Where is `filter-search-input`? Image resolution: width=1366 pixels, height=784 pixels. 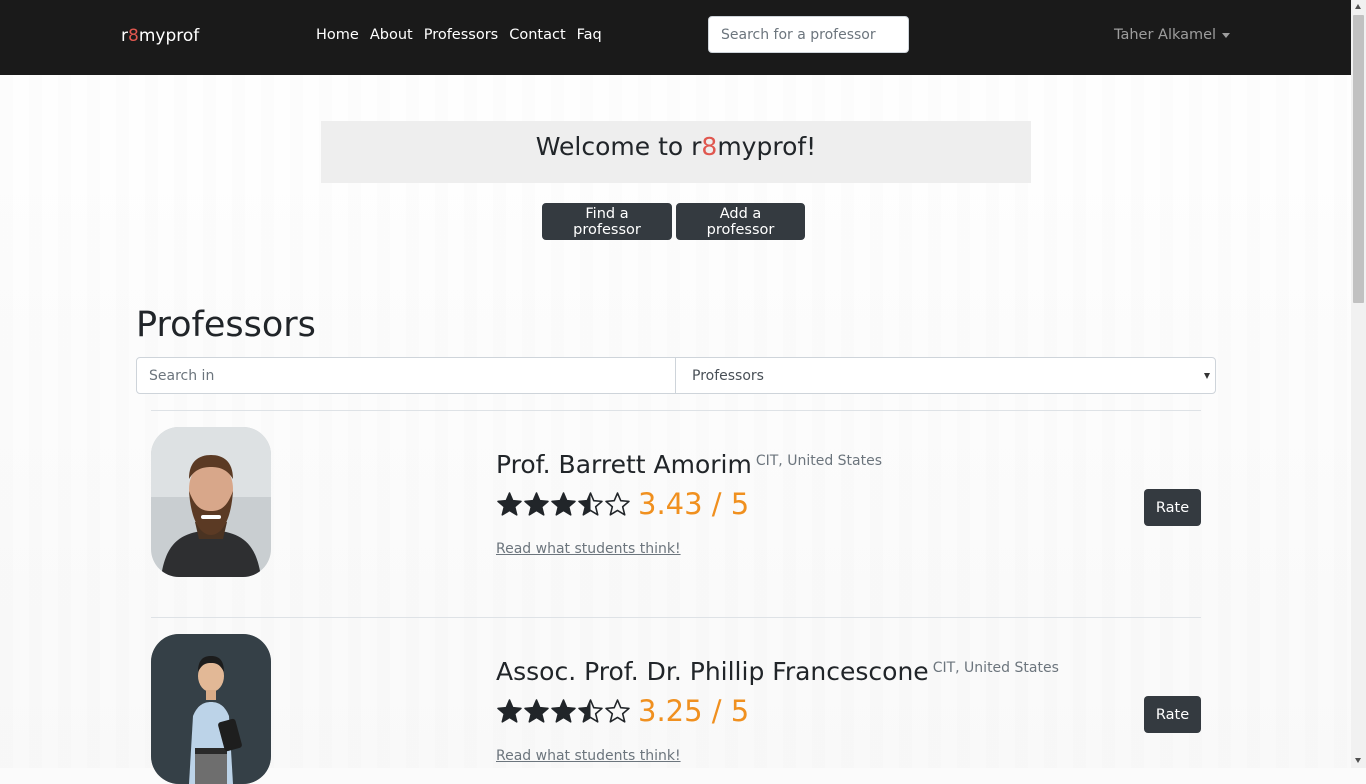
filter-search-input is located at coordinates (406, 375).